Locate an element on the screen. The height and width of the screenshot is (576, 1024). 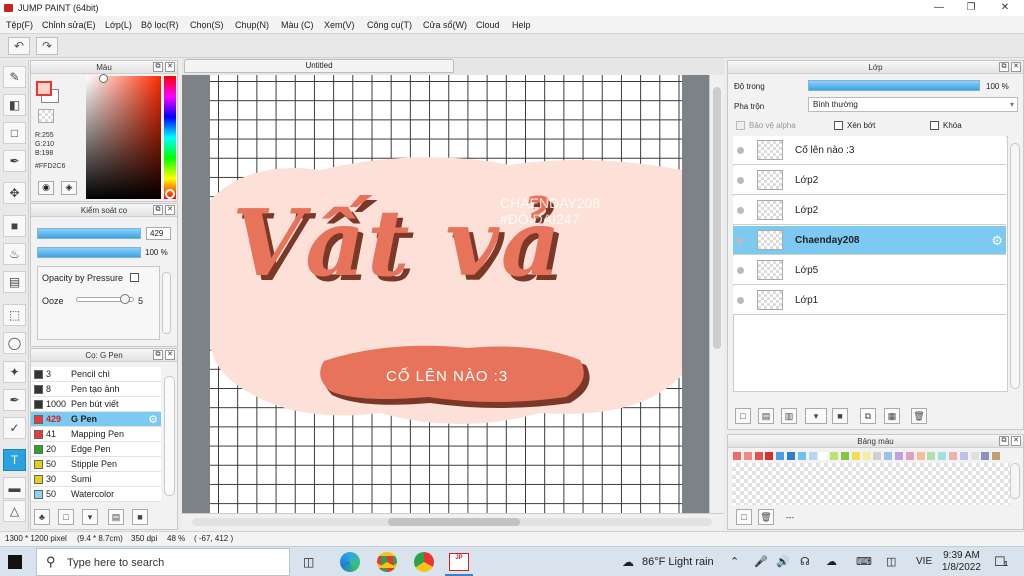
protect-alpha-checkbox is located at coordinates (740, 125).